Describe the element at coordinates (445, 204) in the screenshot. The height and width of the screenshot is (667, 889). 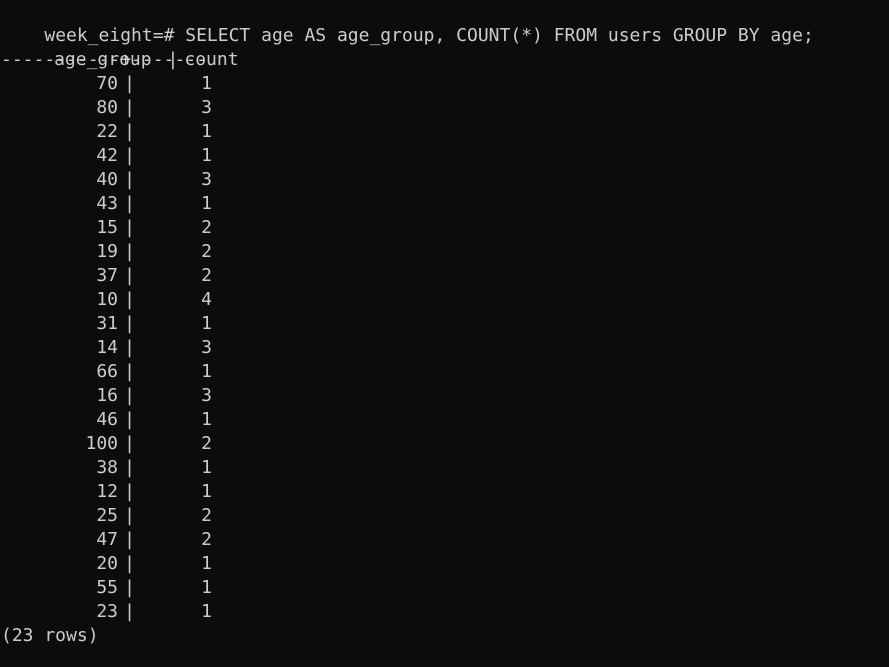
I see `table-row: 43 | 1` at that location.